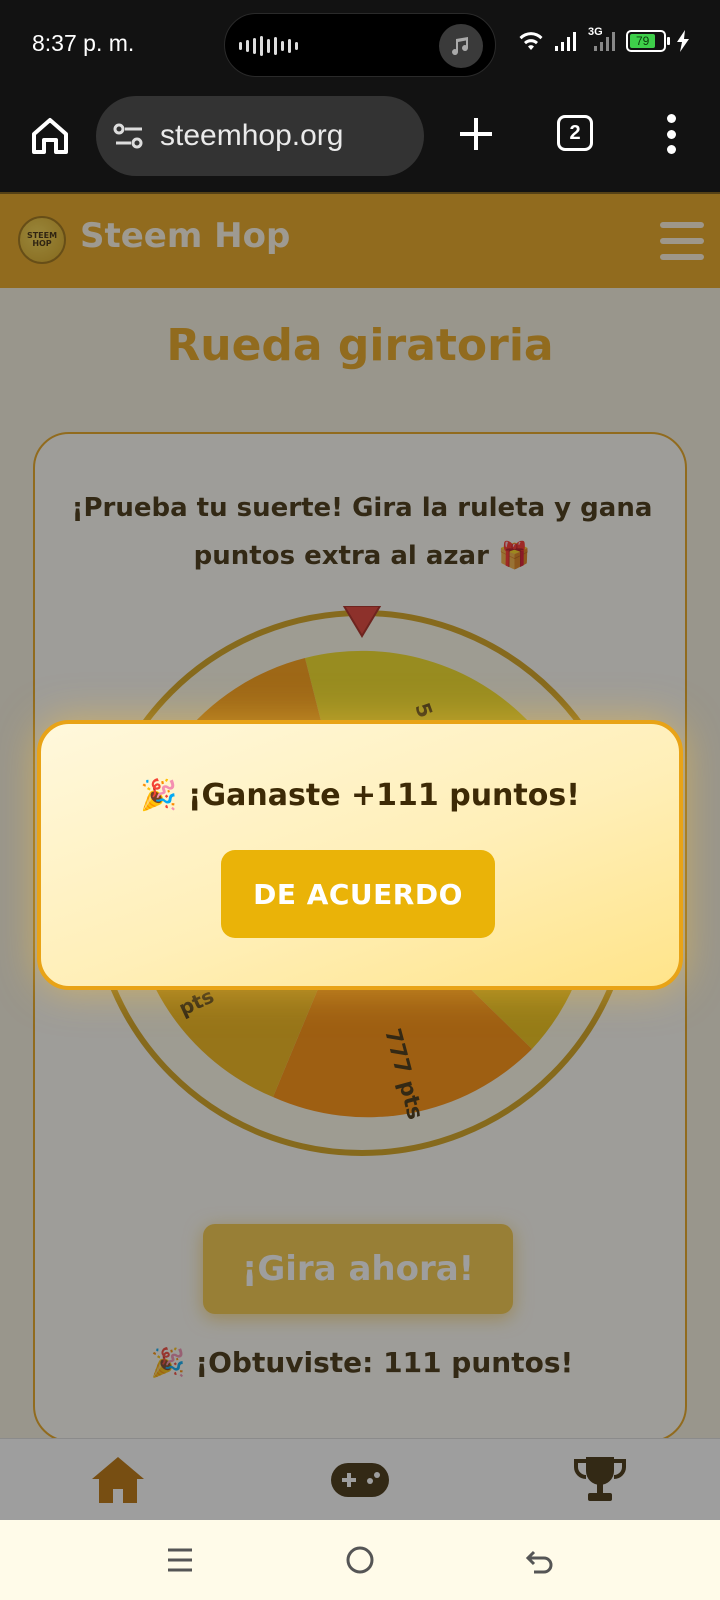 This screenshot has height=1600, width=720. What do you see at coordinates (129, 136) in the screenshot?
I see `site-settings-icon` at bounding box center [129, 136].